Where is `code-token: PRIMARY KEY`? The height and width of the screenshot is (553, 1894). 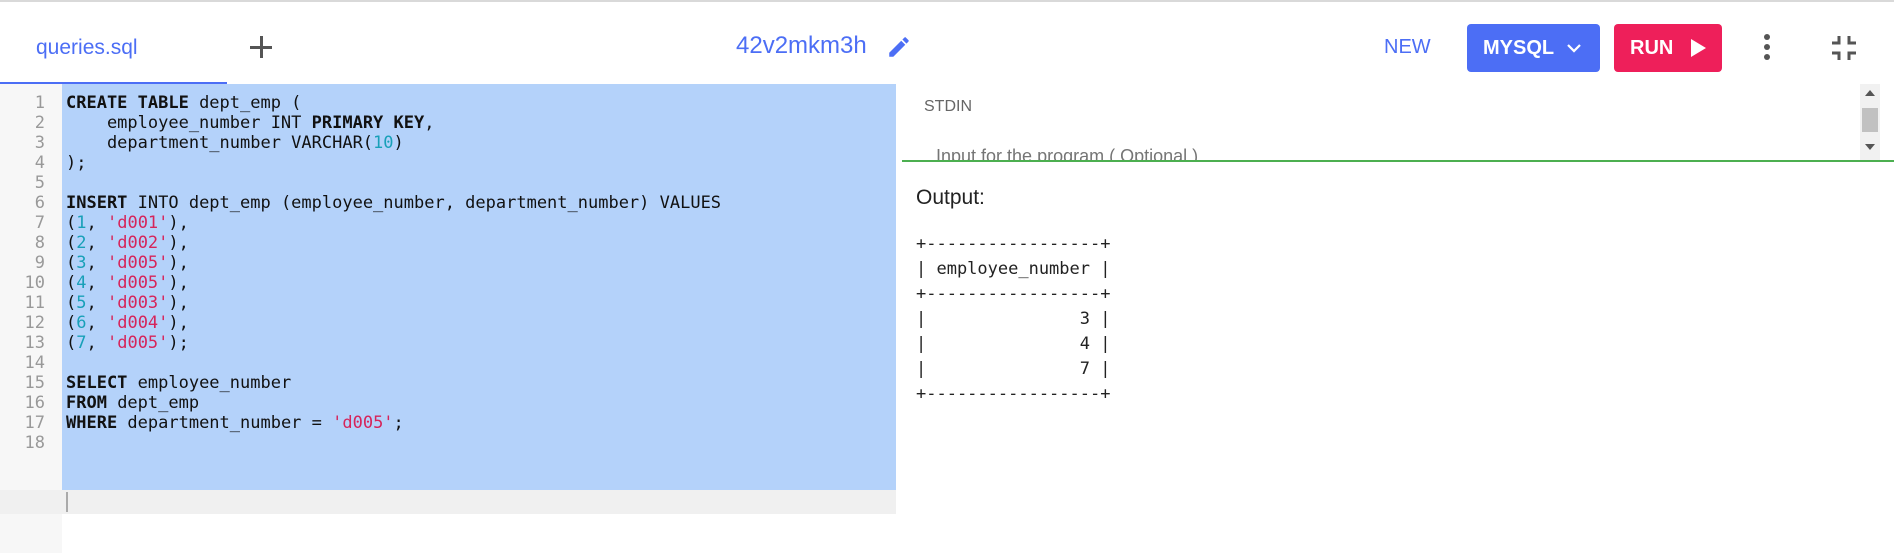
code-token: PRIMARY KEY is located at coordinates (368, 123).